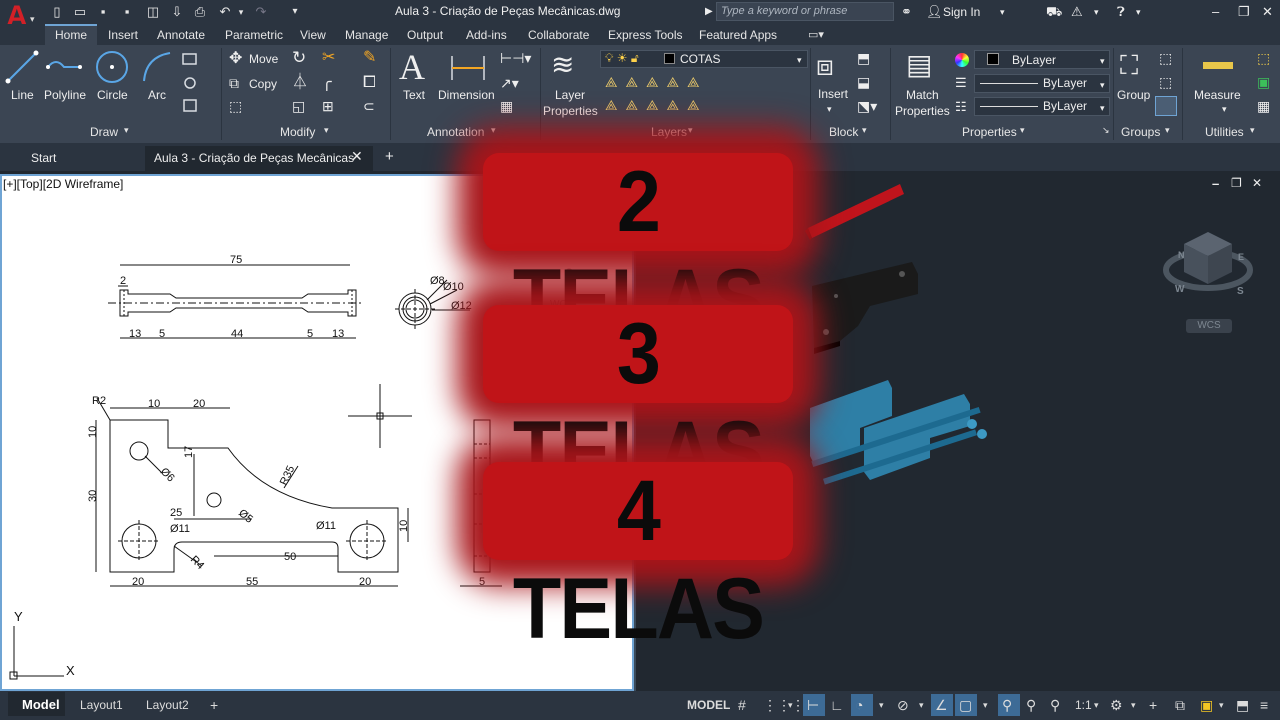 Image resolution: width=1280 pixels, height=720 pixels. What do you see at coordinates (1140, 132) in the screenshot?
I see `groups-panel-title: Groups` at bounding box center [1140, 132].